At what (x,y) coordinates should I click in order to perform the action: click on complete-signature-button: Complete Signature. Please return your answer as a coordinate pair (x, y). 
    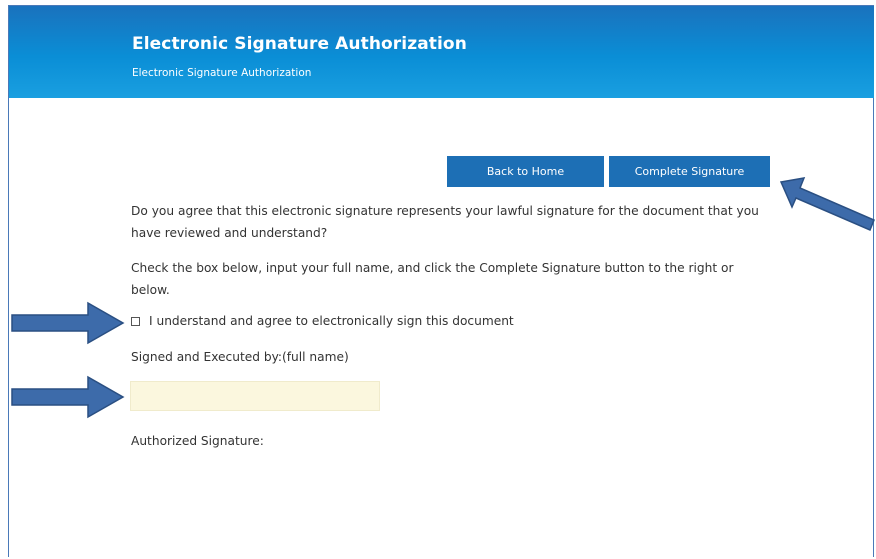
    Looking at the image, I should click on (689, 171).